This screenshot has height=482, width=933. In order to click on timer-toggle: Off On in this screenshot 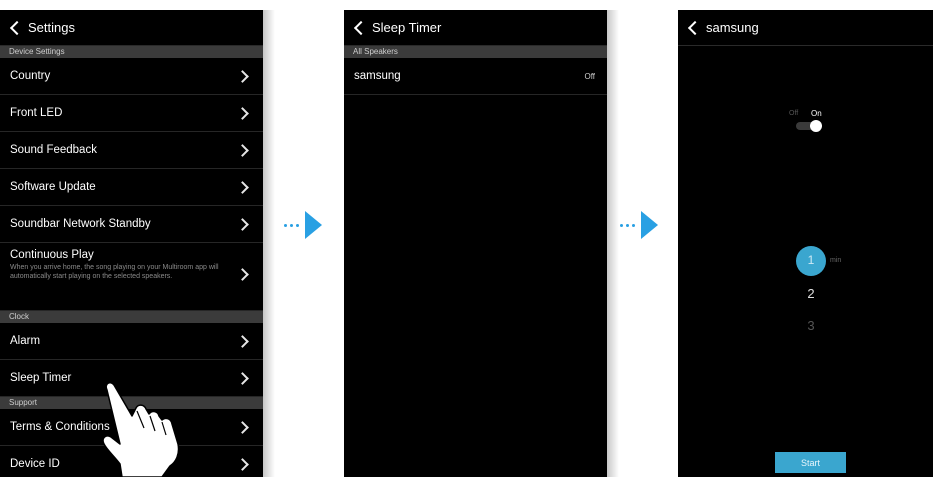, I will do `click(811, 123)`.